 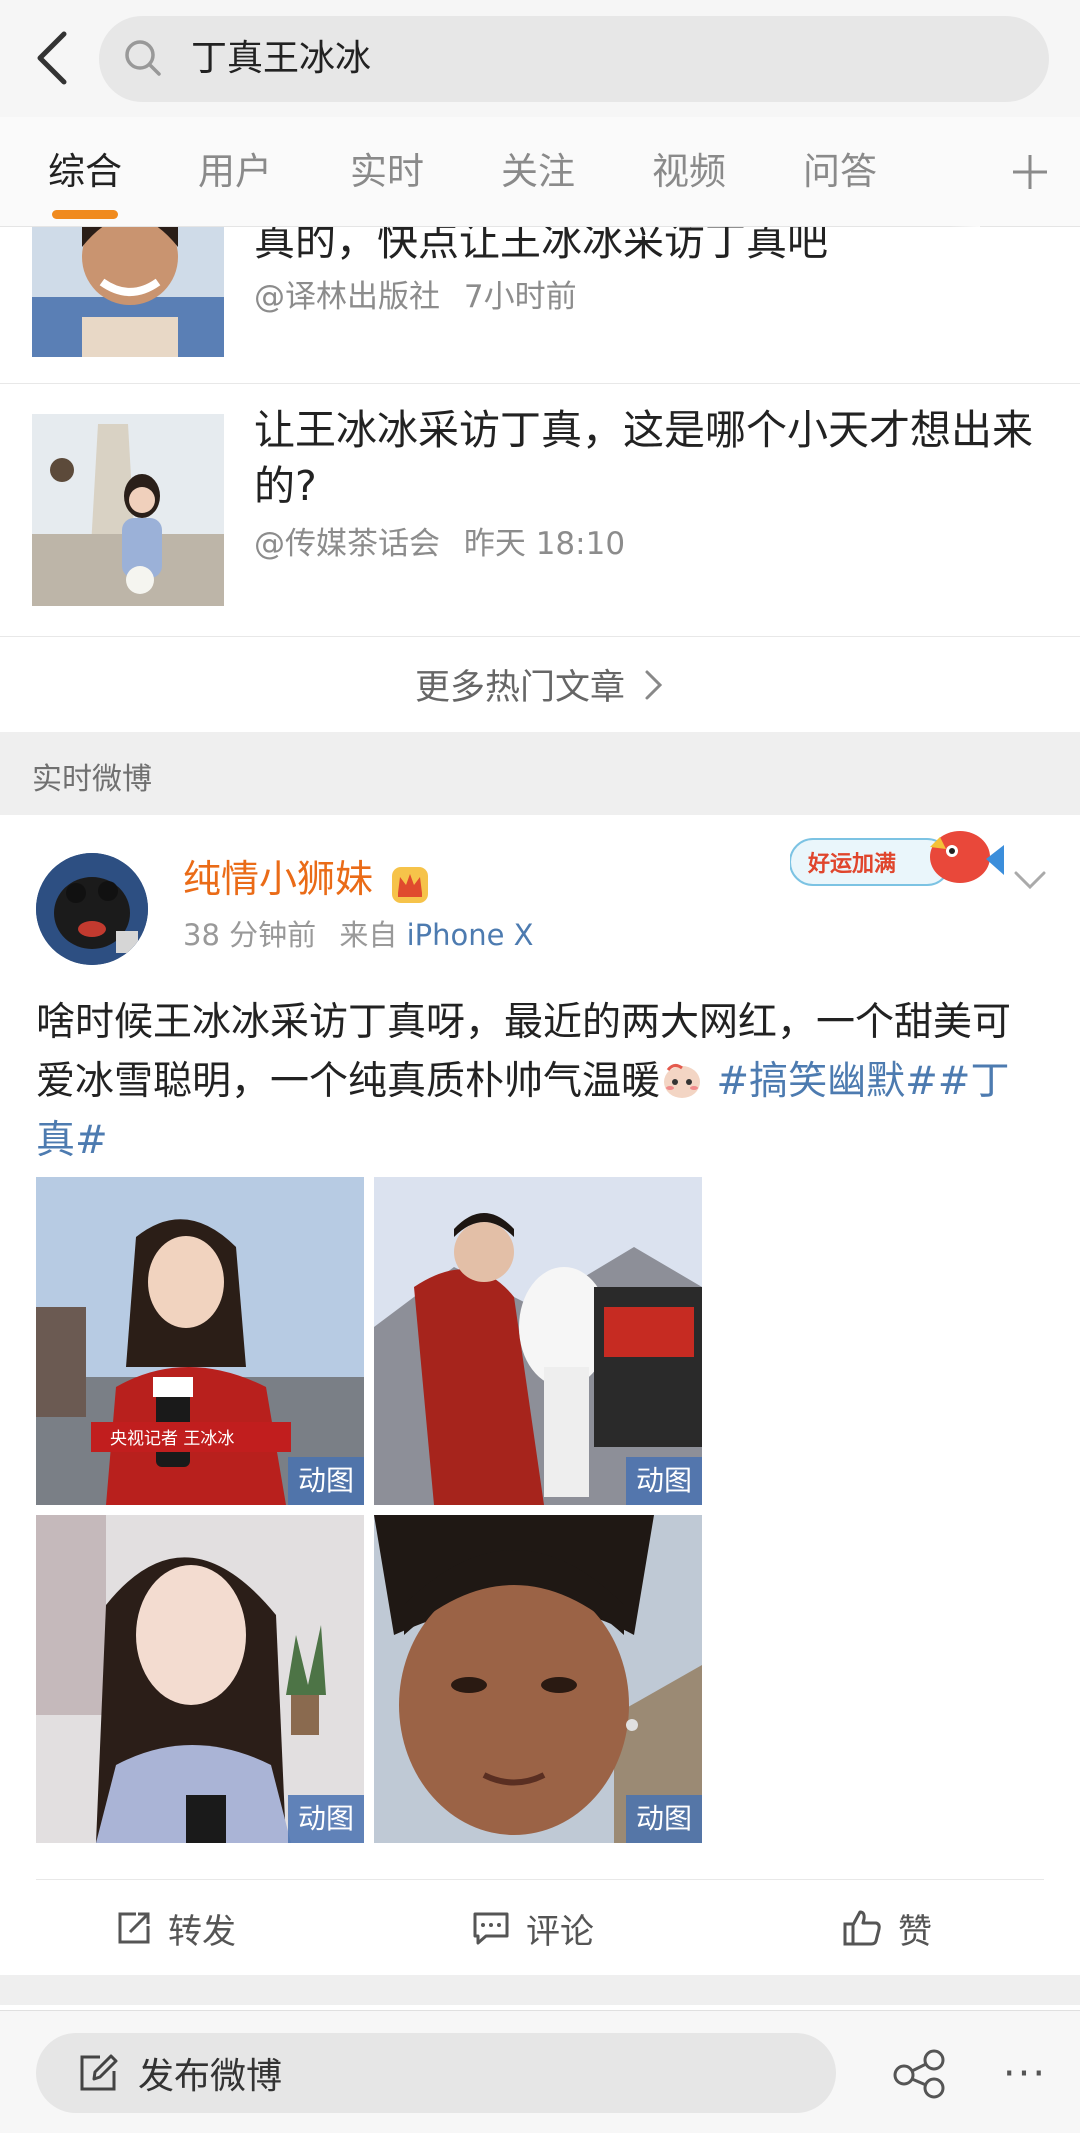 What do you see at coordinates (491, 1928) in the screenshot?
I see `comment-icon` at bounding box center [491, 1928].